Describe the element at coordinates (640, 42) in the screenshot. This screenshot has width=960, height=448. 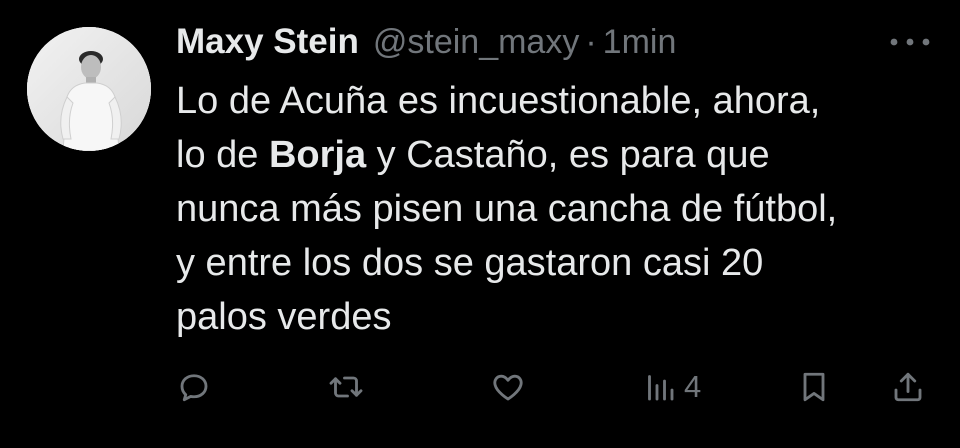
I see `timestamp: 1min` at that location.